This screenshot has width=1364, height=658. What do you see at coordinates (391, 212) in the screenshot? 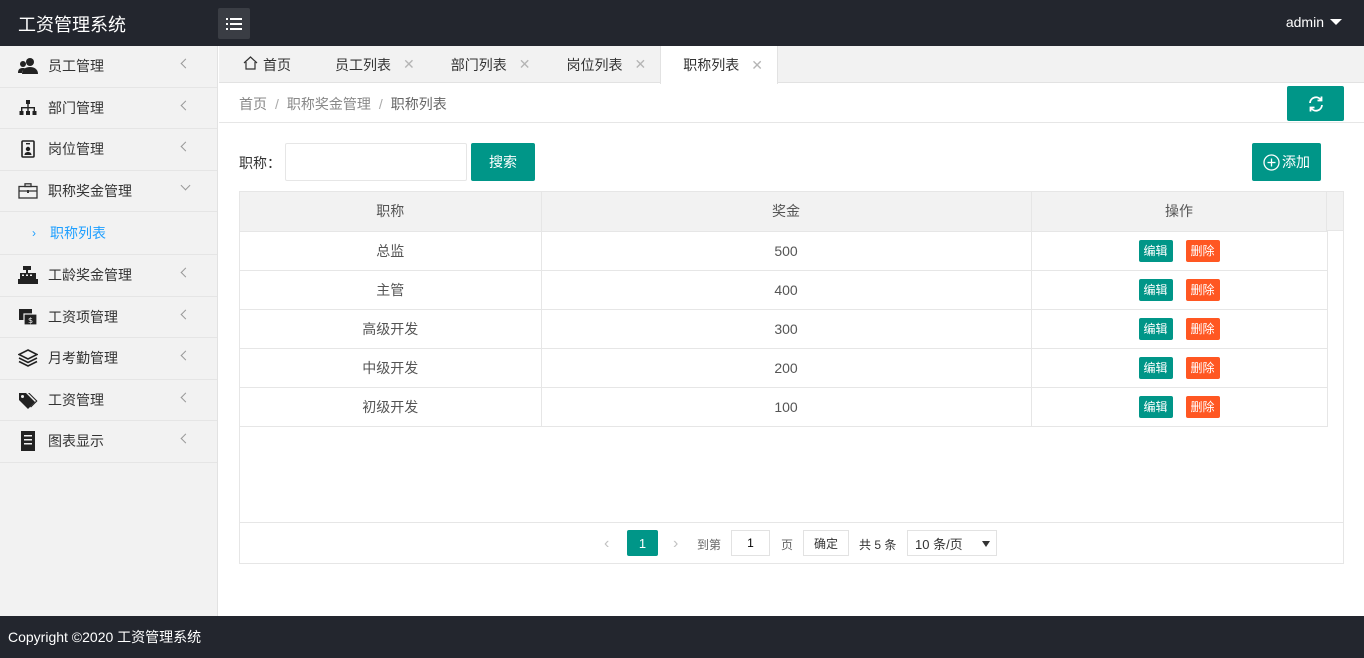
I see `column-header-title: 职称` at bounding box center [391, 212].